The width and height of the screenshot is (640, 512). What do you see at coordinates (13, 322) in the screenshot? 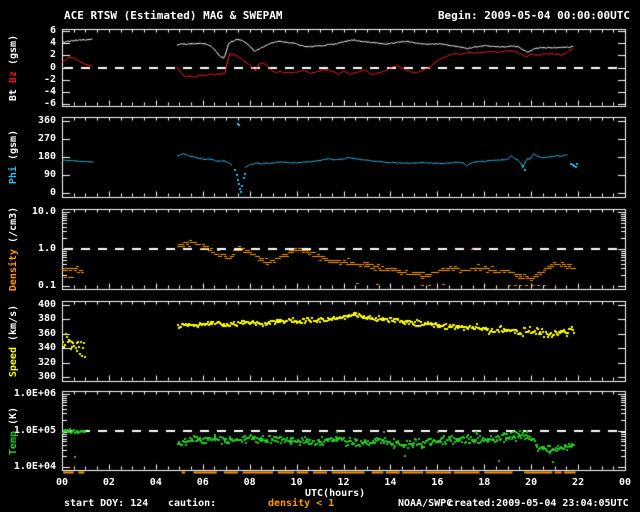
I see `y-axis-label-part: (km/s)` at bounding box center [13, 322].